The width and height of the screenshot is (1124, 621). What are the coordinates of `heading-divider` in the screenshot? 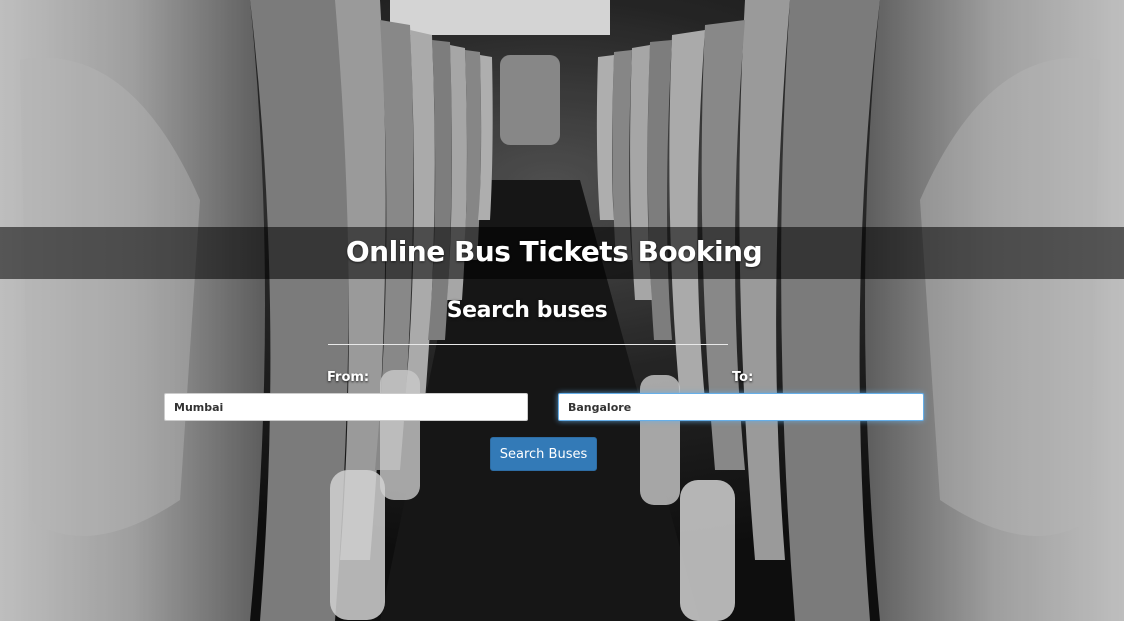 It's located at (528, 344).